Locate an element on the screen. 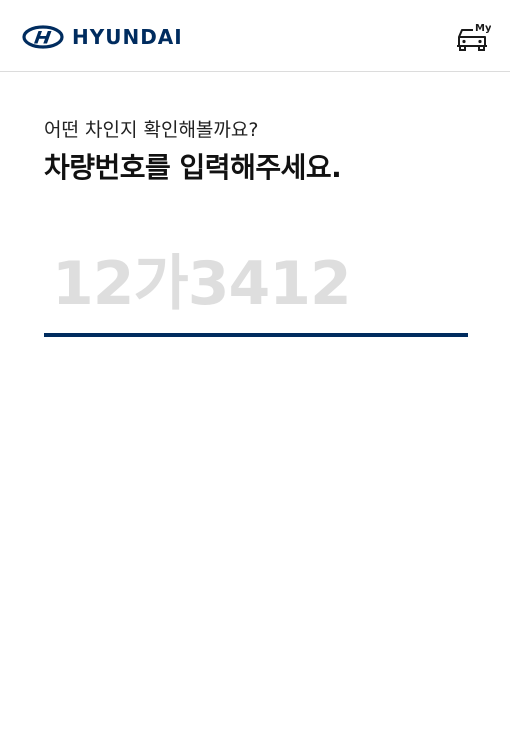 The width and height of the screenshot is (510, 731). top-header: HYUNDAI My is located at coordinates (255, 36).